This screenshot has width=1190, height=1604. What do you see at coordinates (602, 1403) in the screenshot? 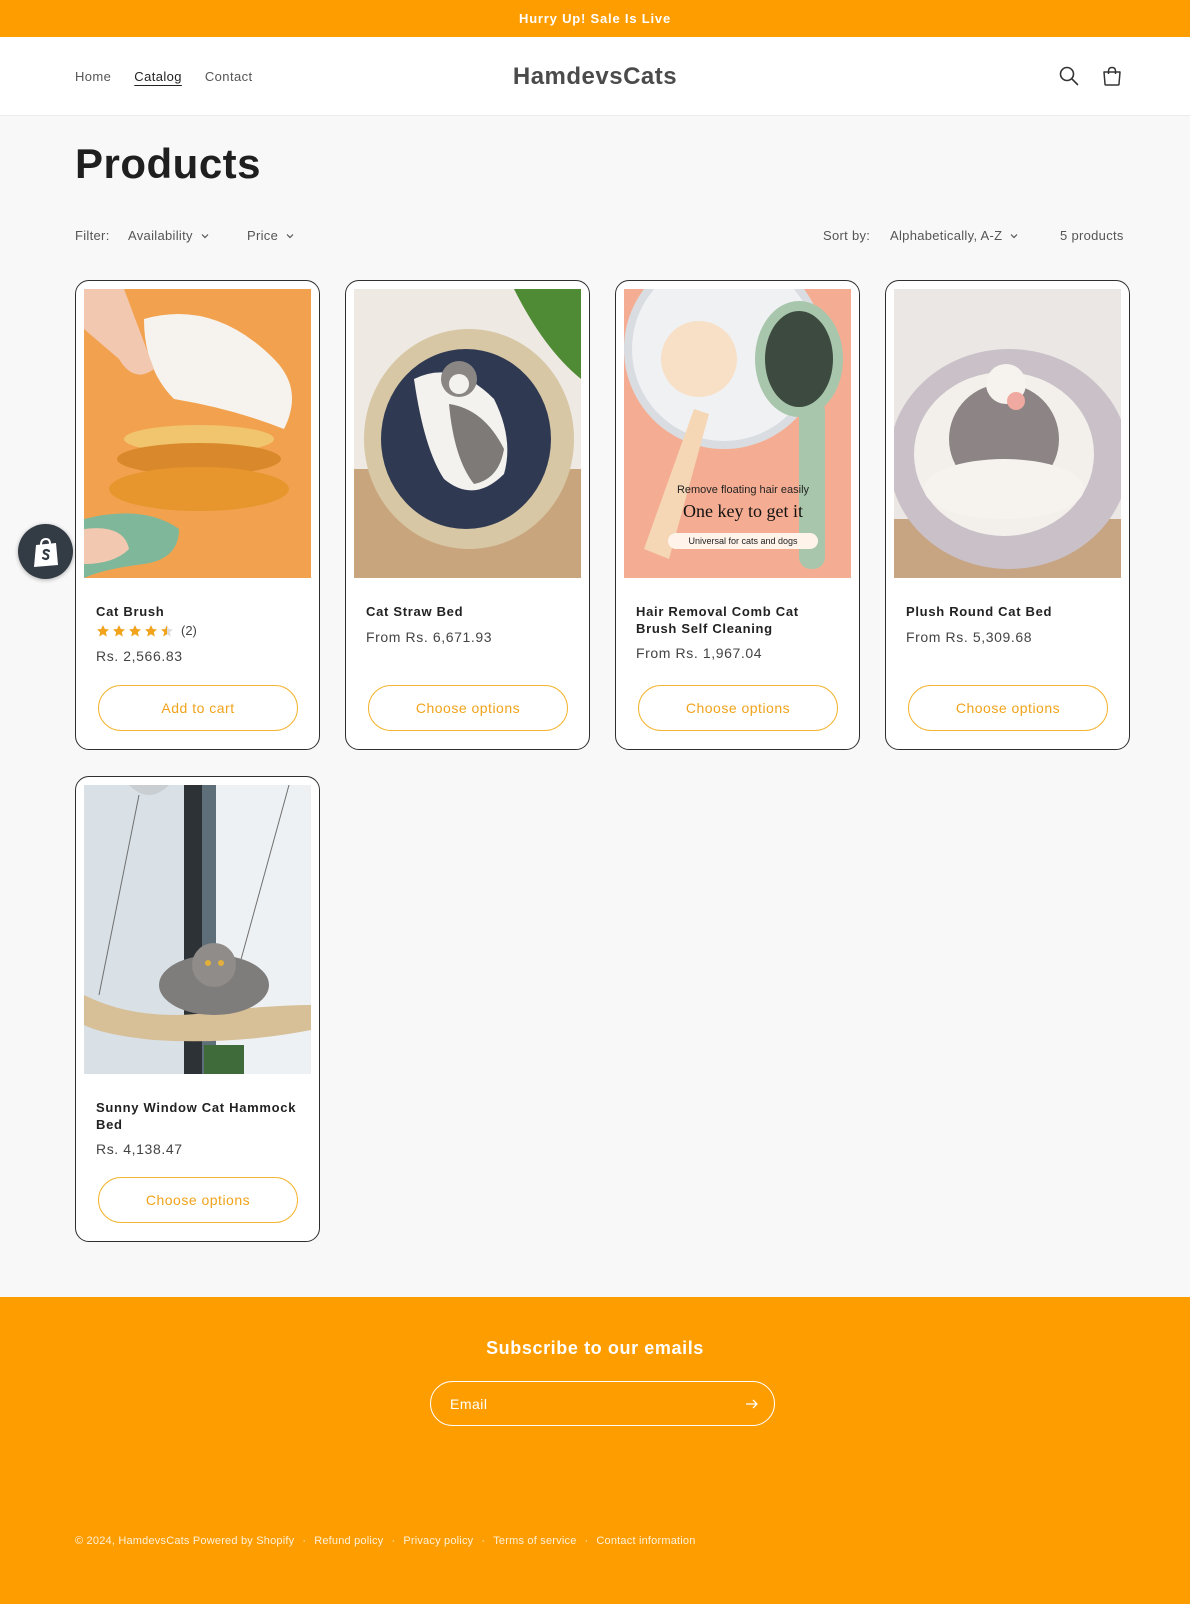
I see `email-field: Email` at bounding box center [602, 1403].